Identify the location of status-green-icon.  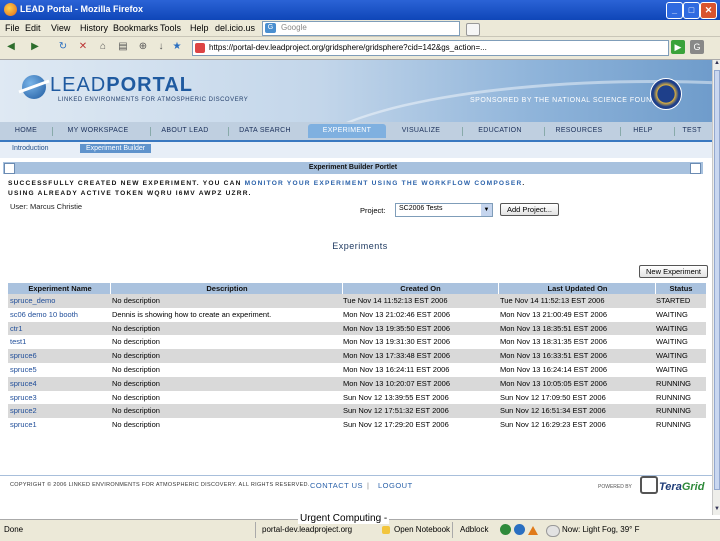
(505, 529).